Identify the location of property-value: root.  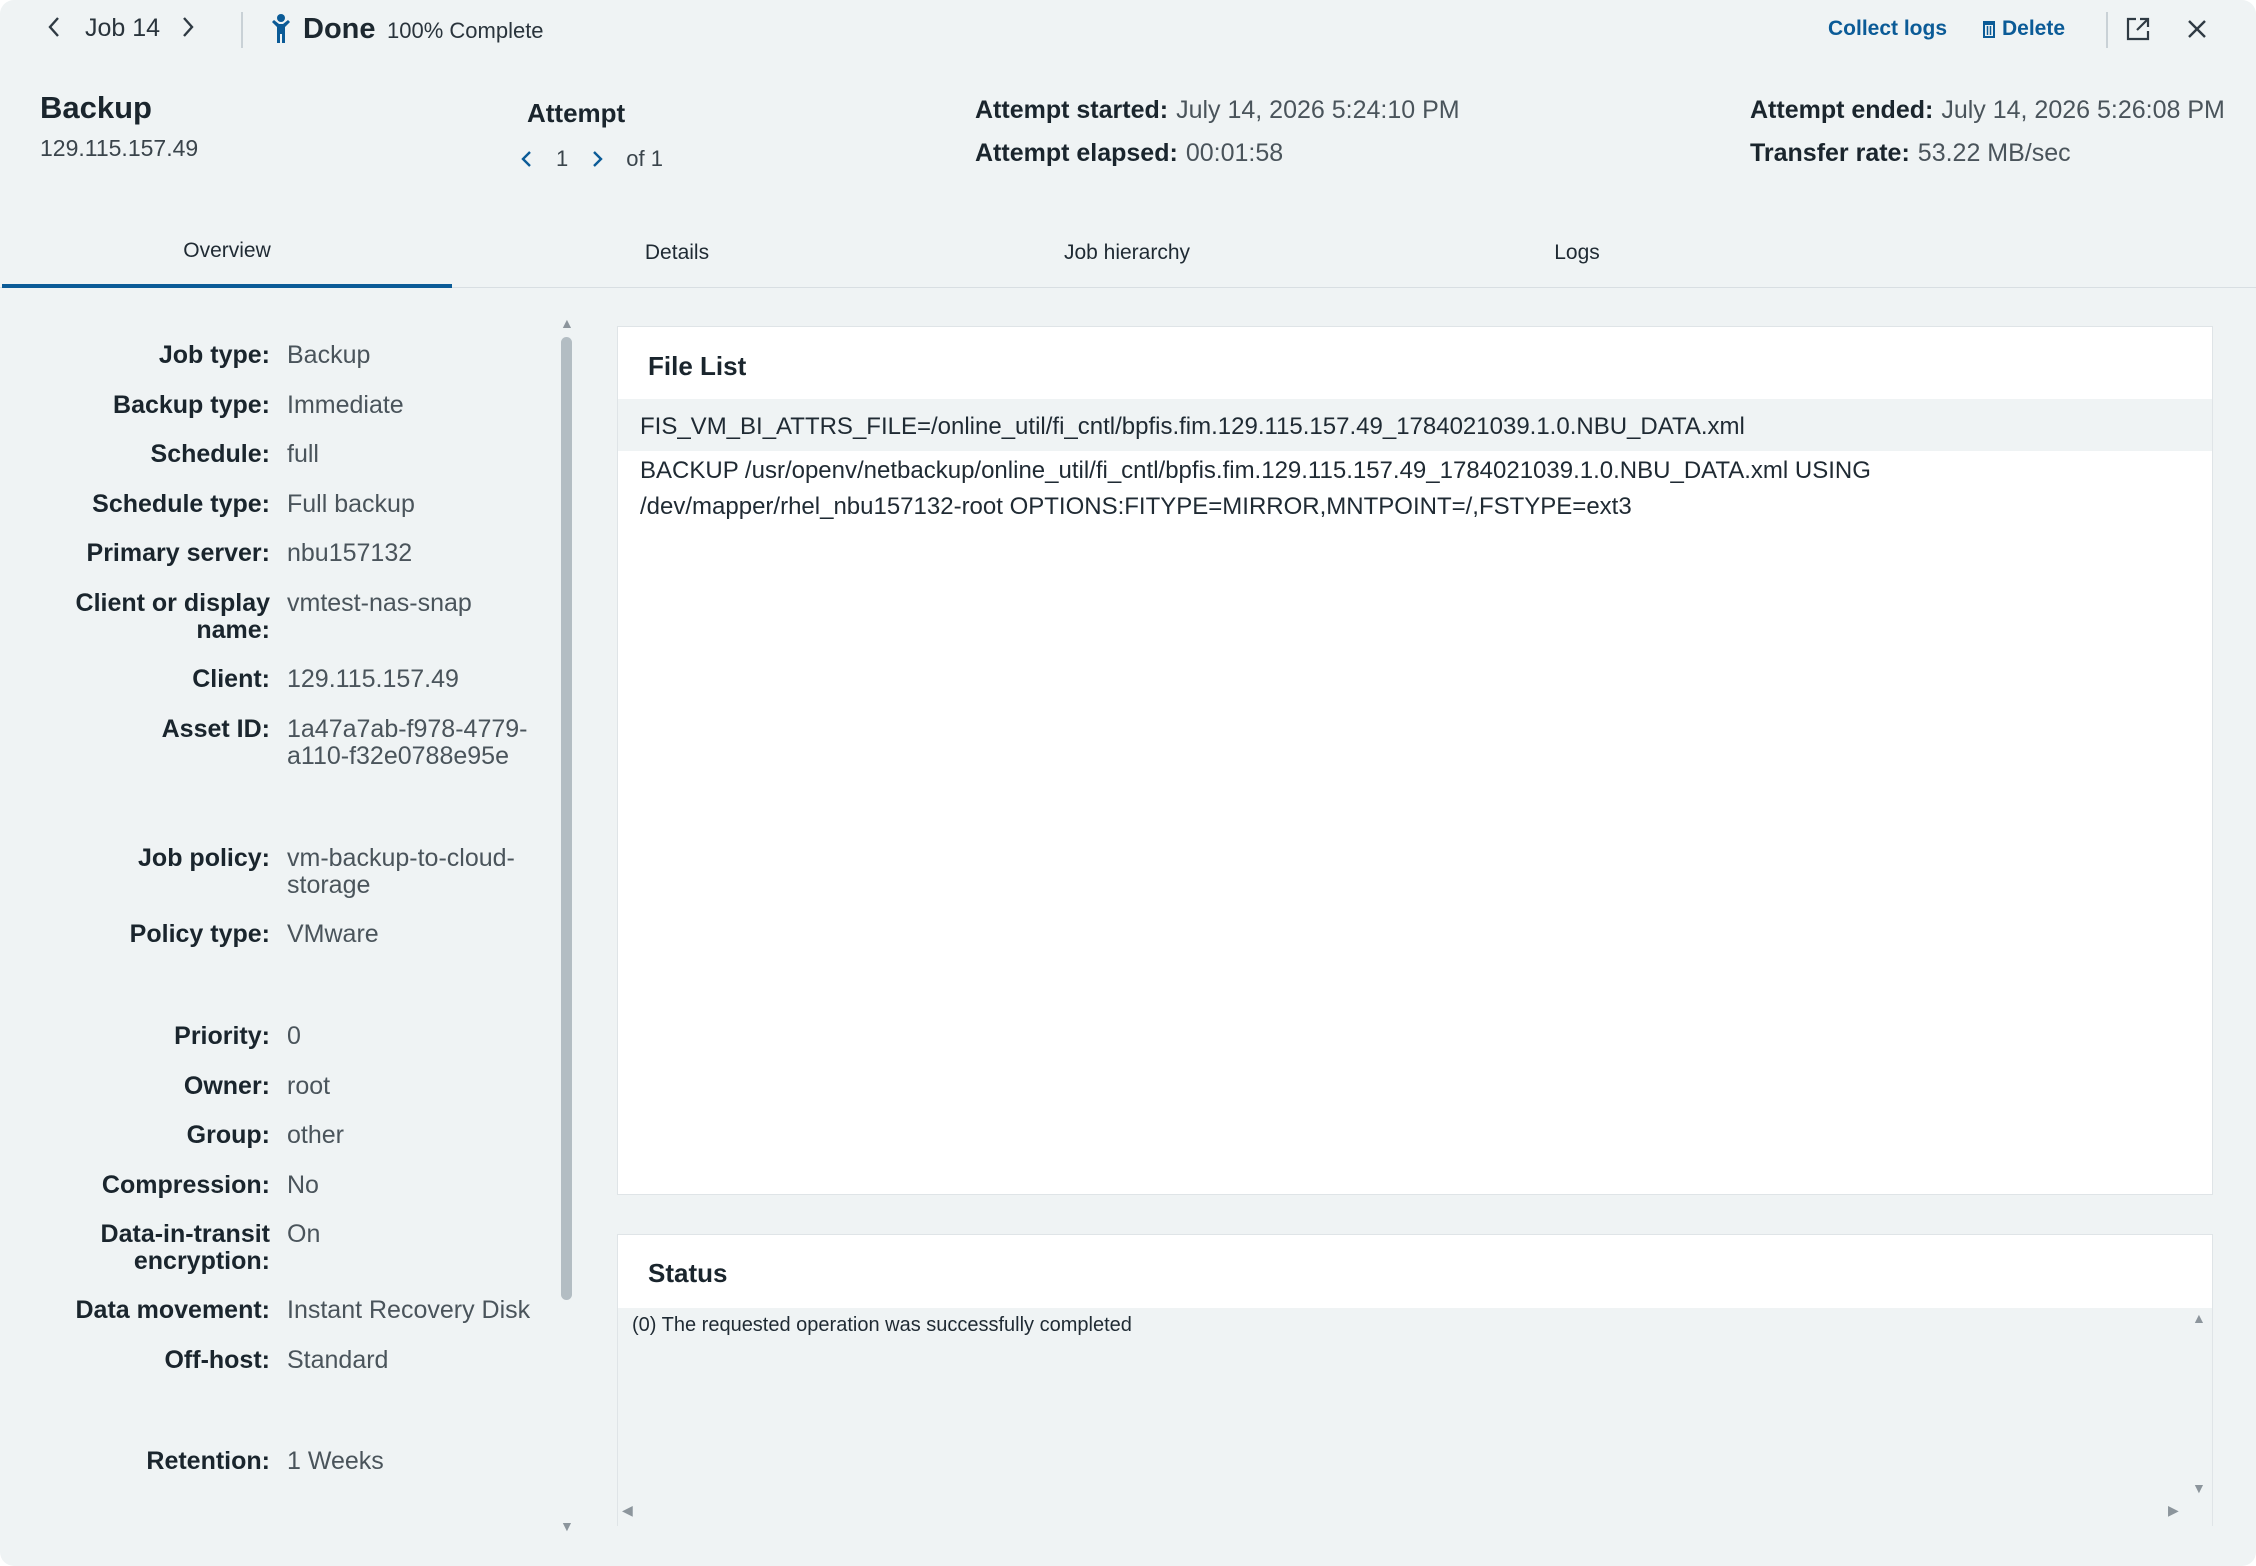
(309, 1086).